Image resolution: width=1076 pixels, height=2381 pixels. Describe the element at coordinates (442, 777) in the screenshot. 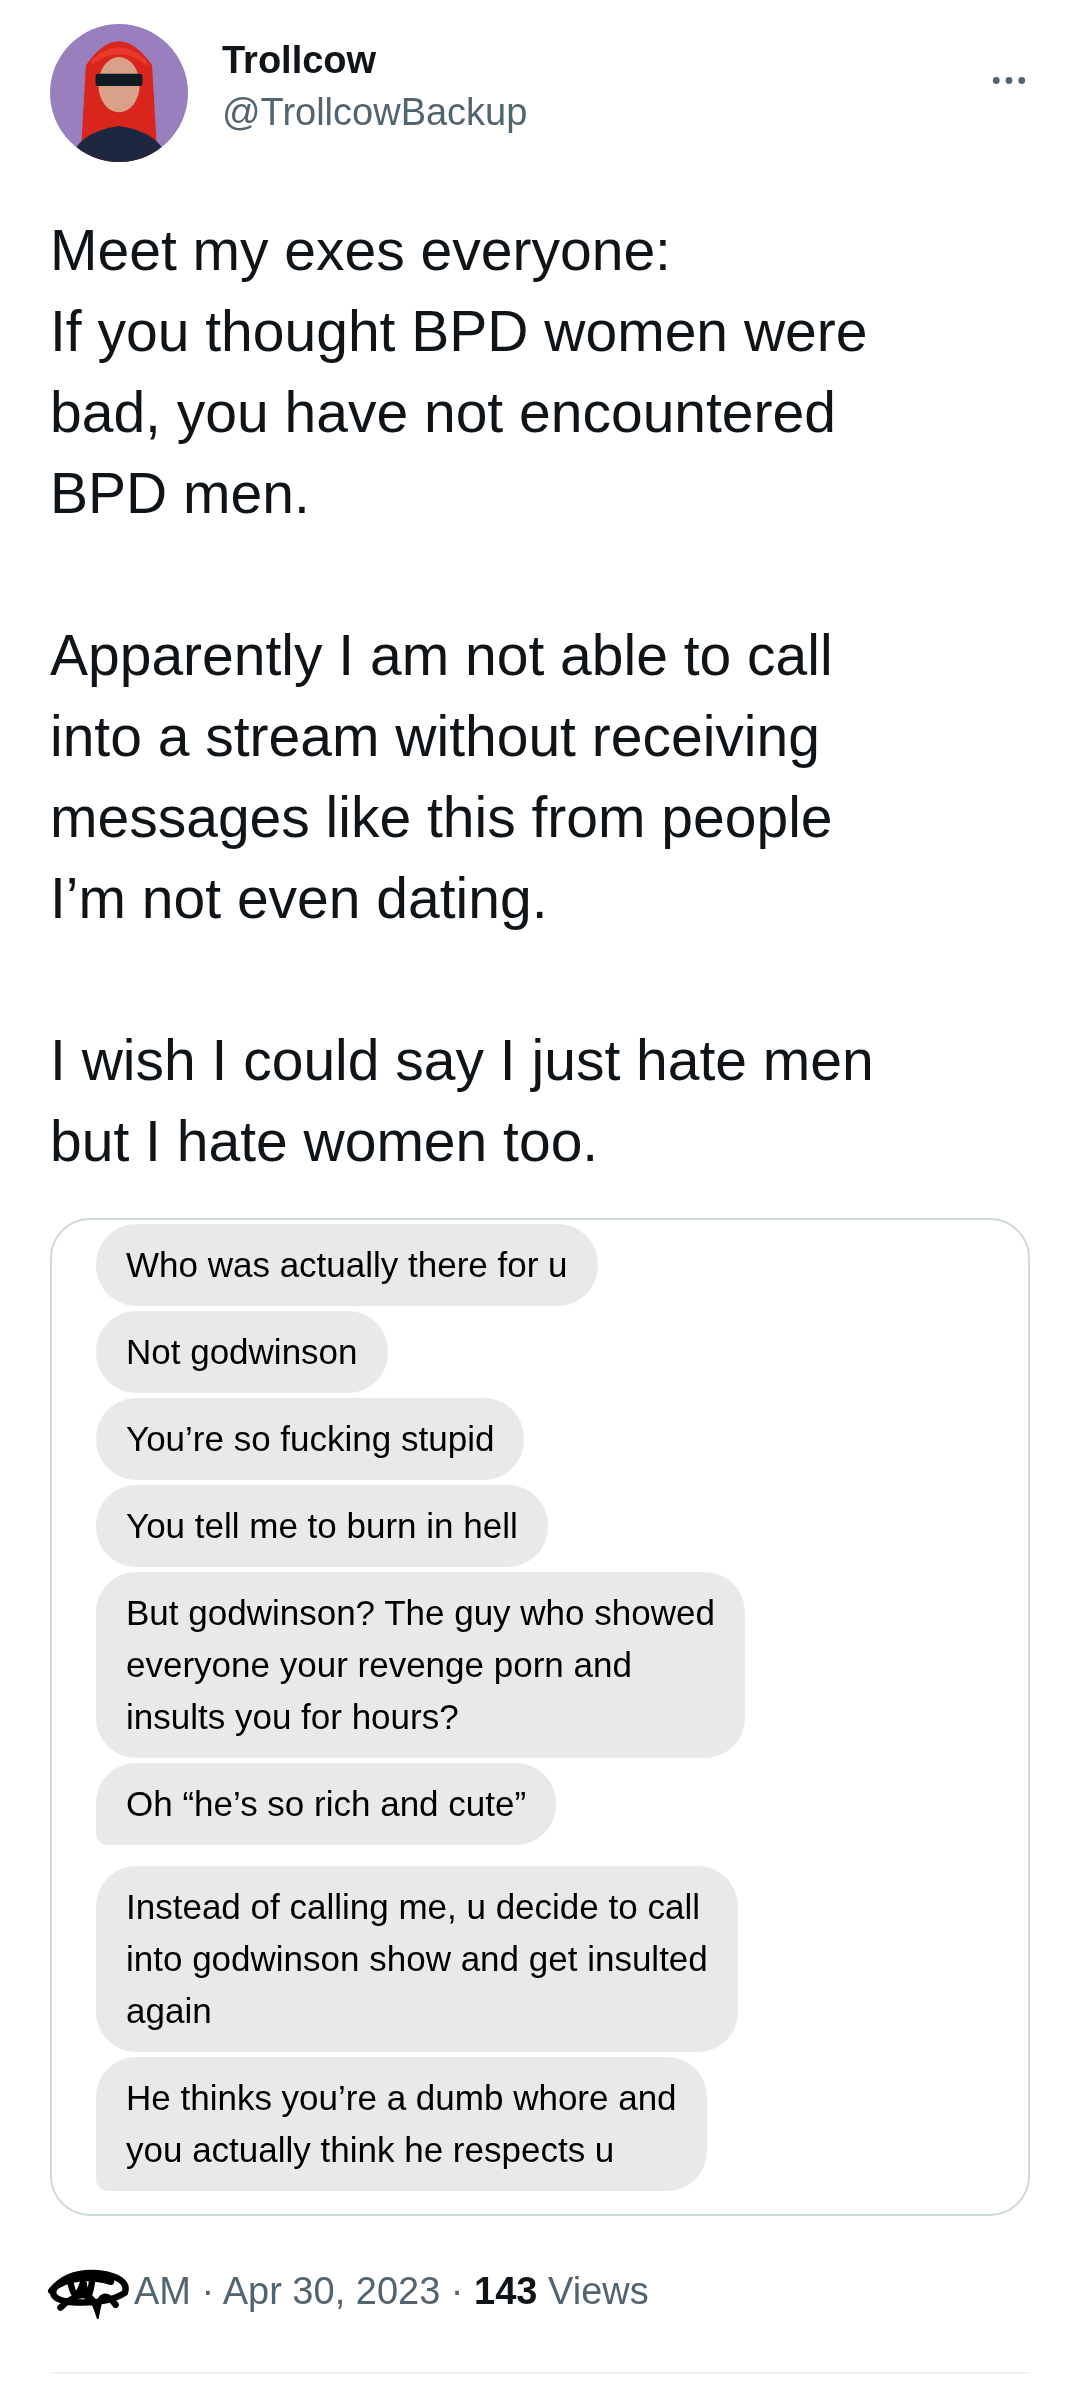

I see `tweet-text: Apparently I am not able to call into a stream without receiving messages like this from people I’m not even dating.` at that location.